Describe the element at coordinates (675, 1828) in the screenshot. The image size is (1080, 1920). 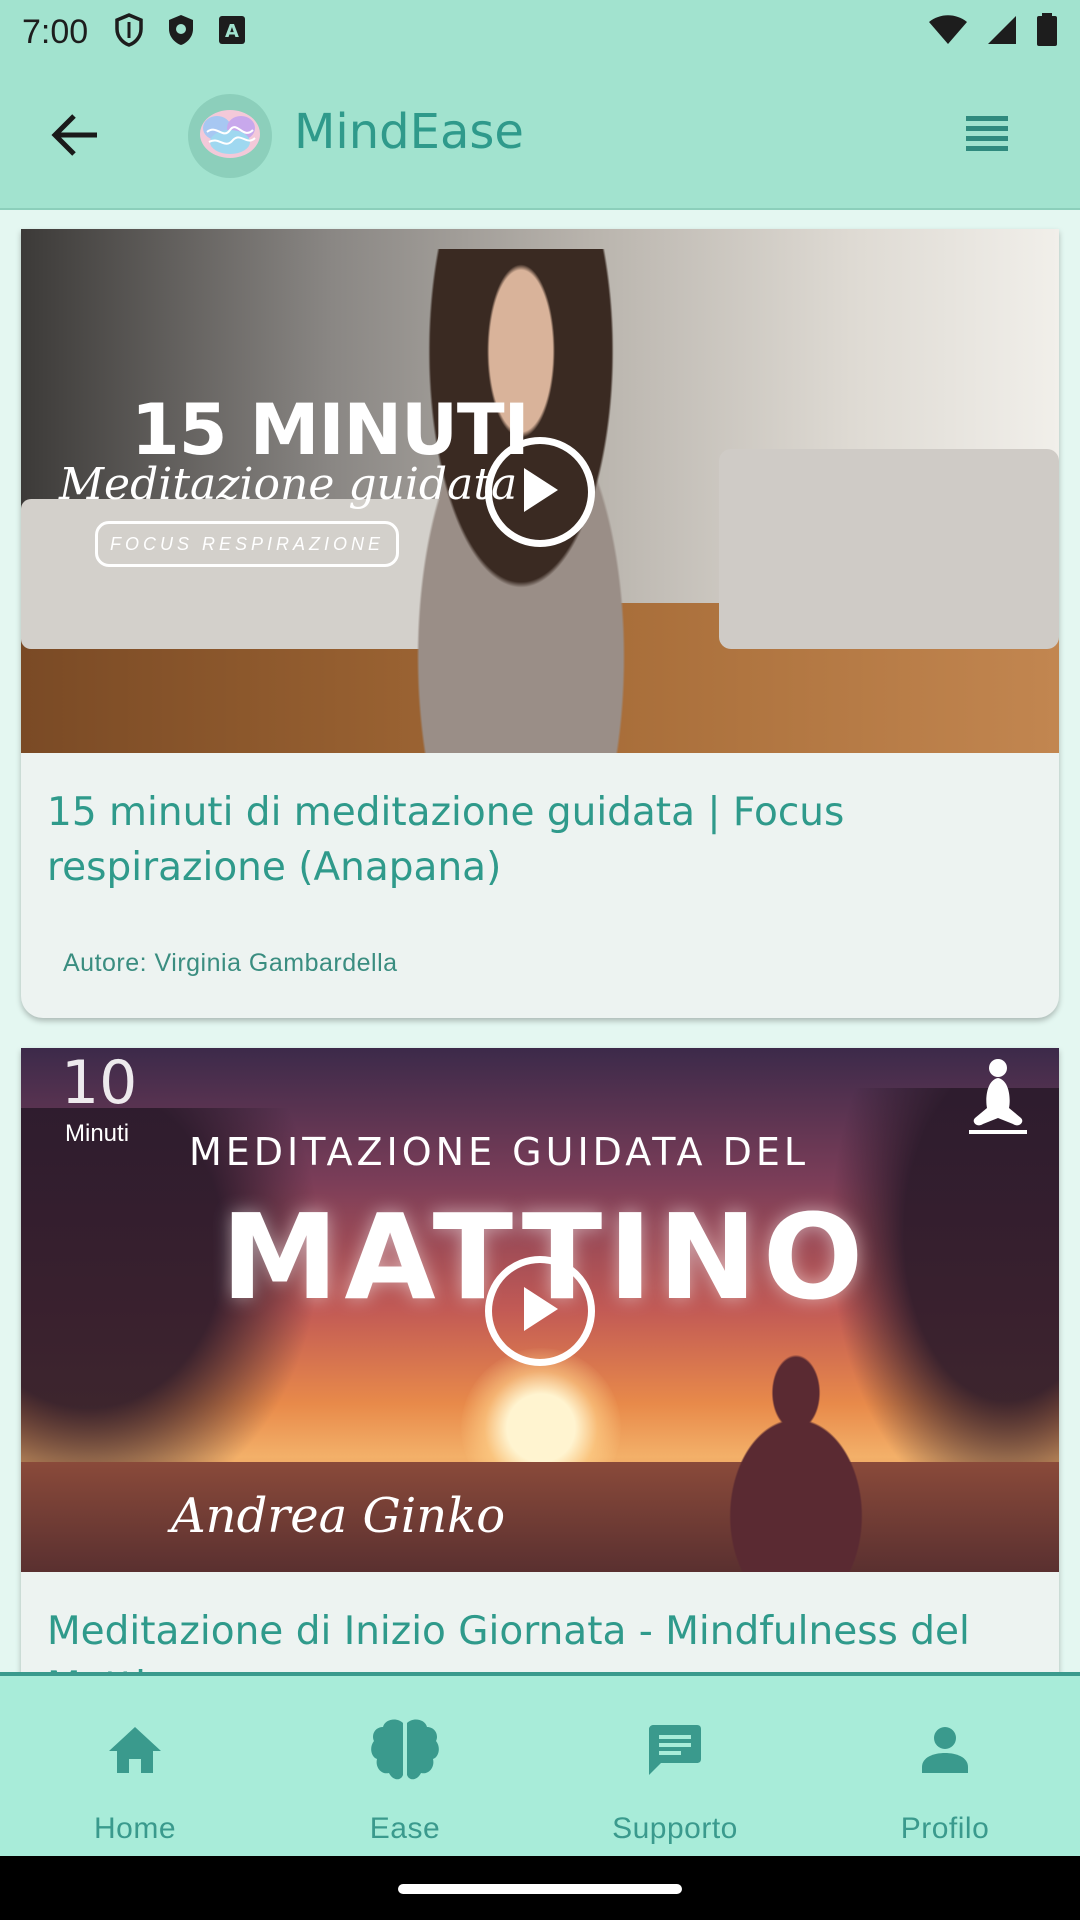
I see `nav-label-supporto: Supporto` at that location.